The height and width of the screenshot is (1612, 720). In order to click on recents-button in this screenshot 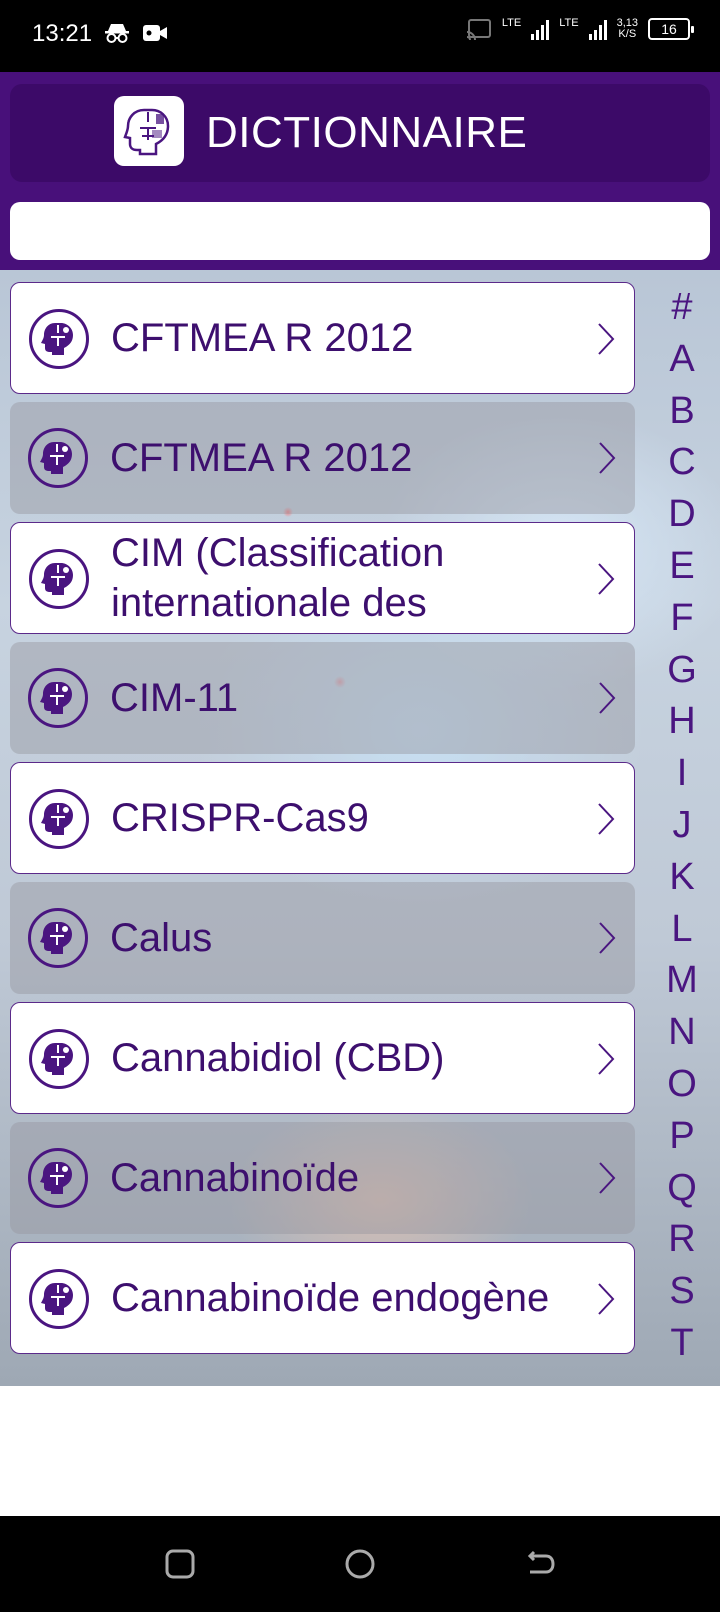, I will do `click(180, 1564)`.